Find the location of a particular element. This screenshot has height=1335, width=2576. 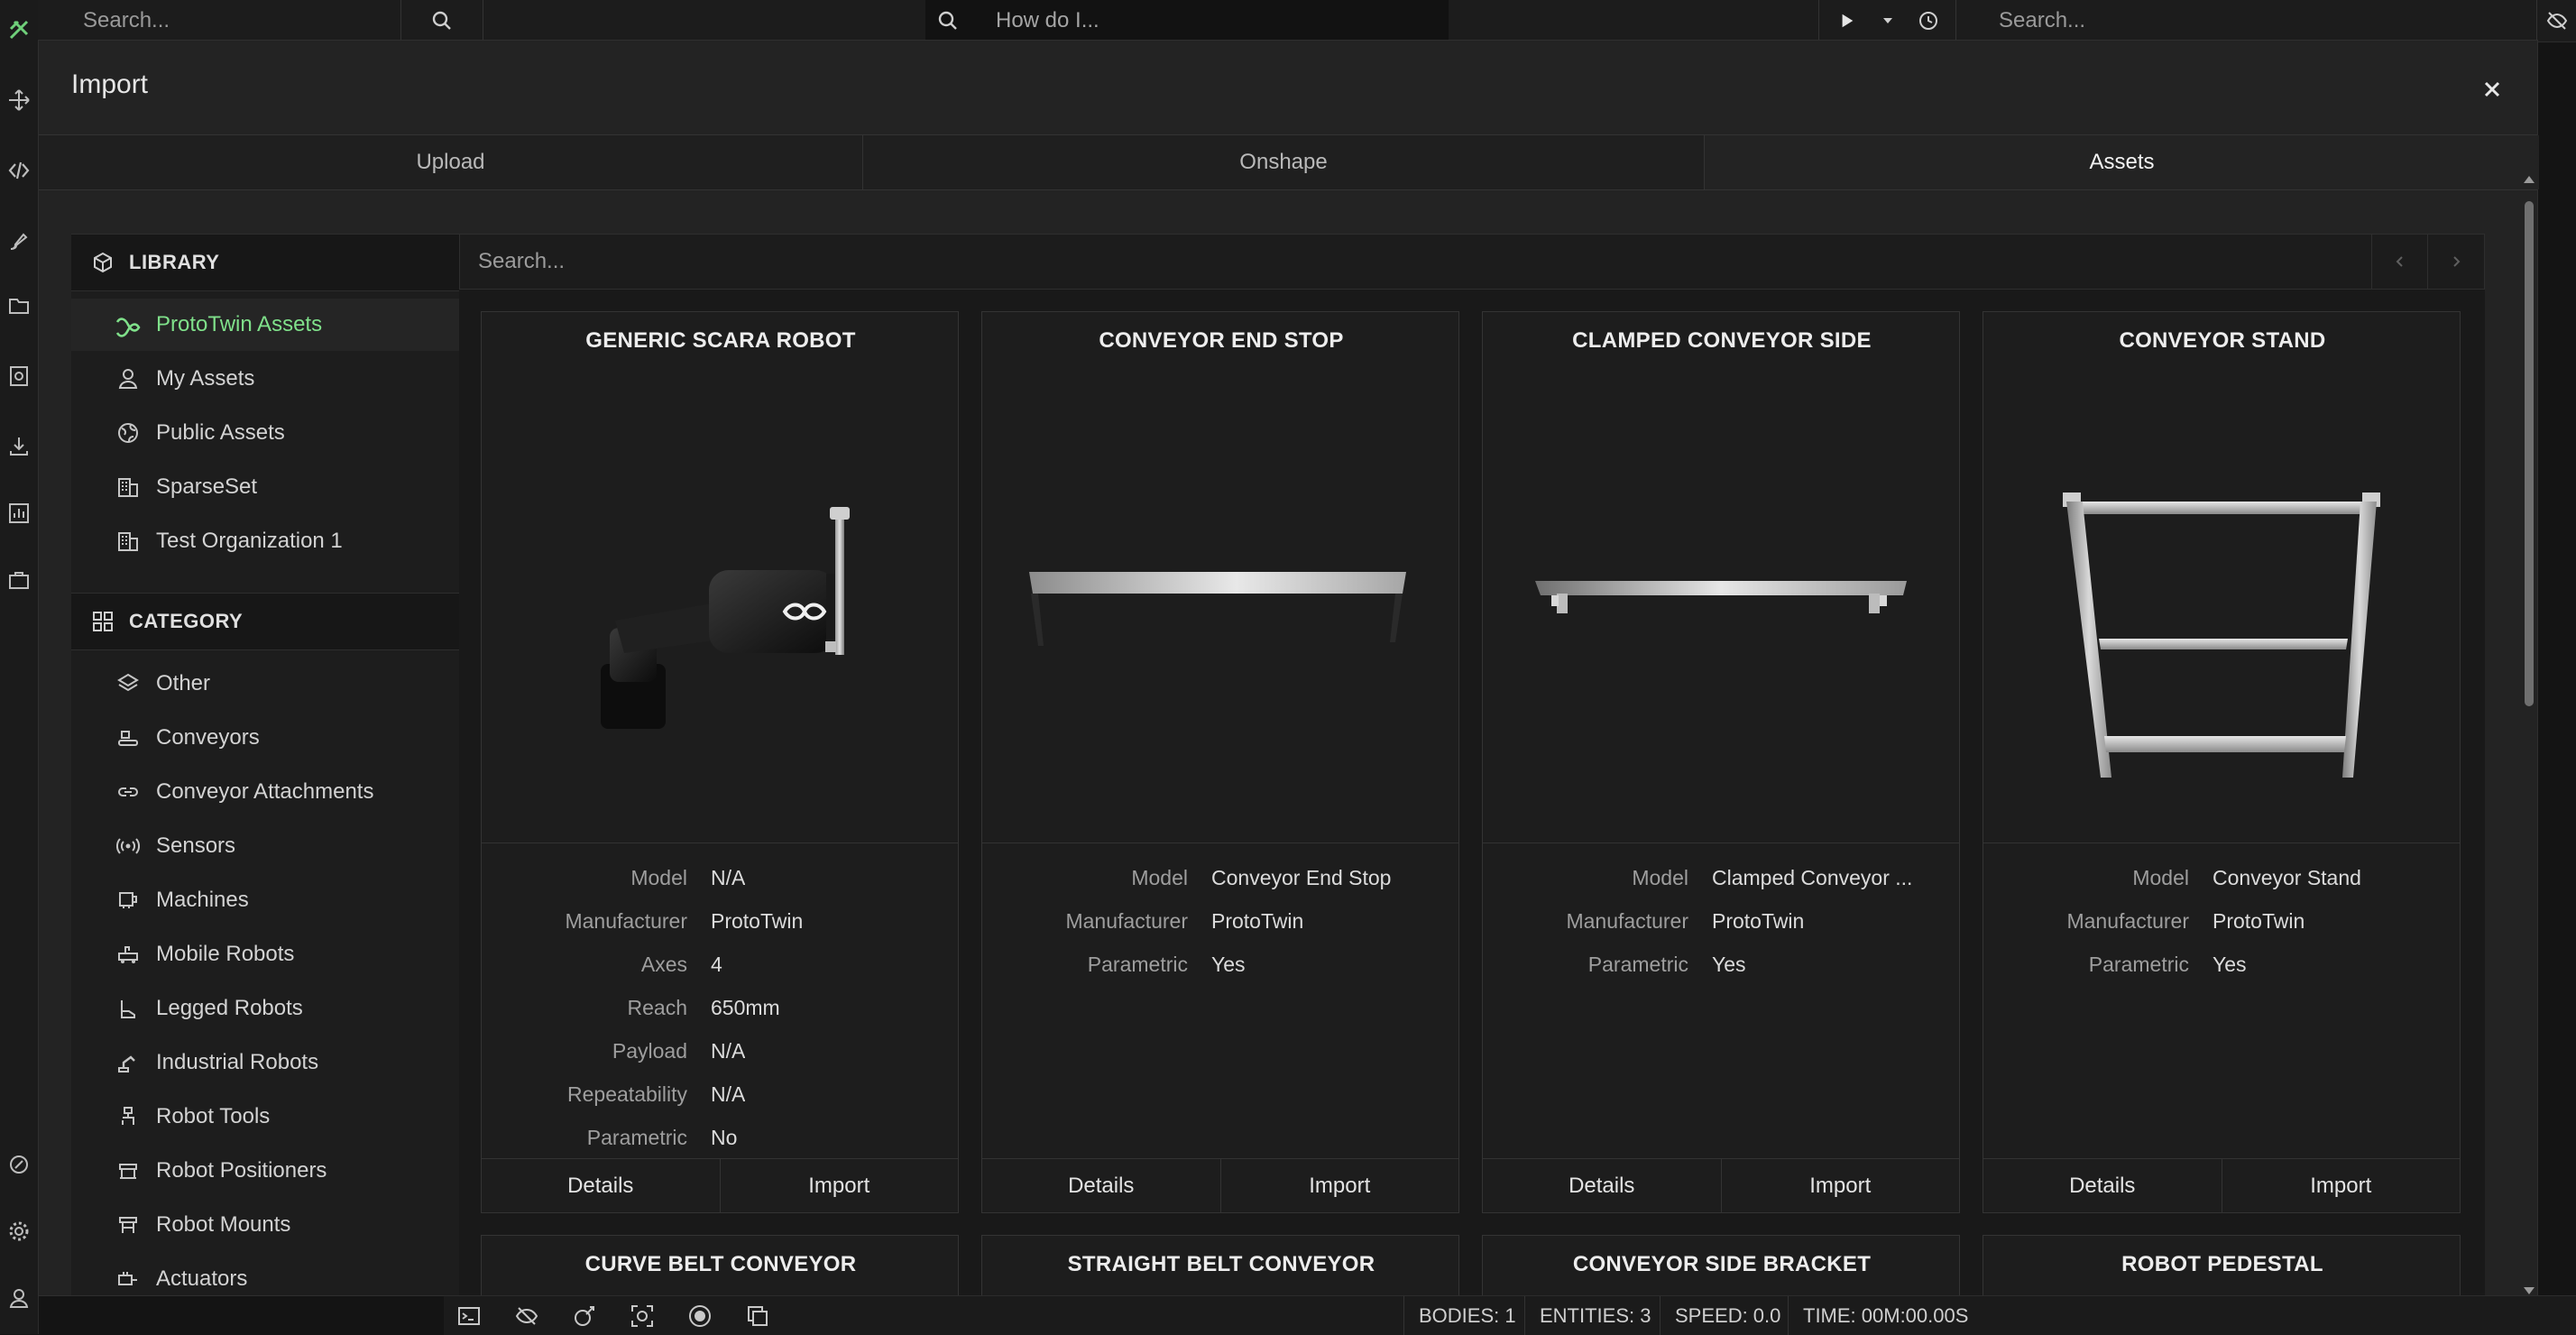

machine-icon is located at coordinates (129, 900).